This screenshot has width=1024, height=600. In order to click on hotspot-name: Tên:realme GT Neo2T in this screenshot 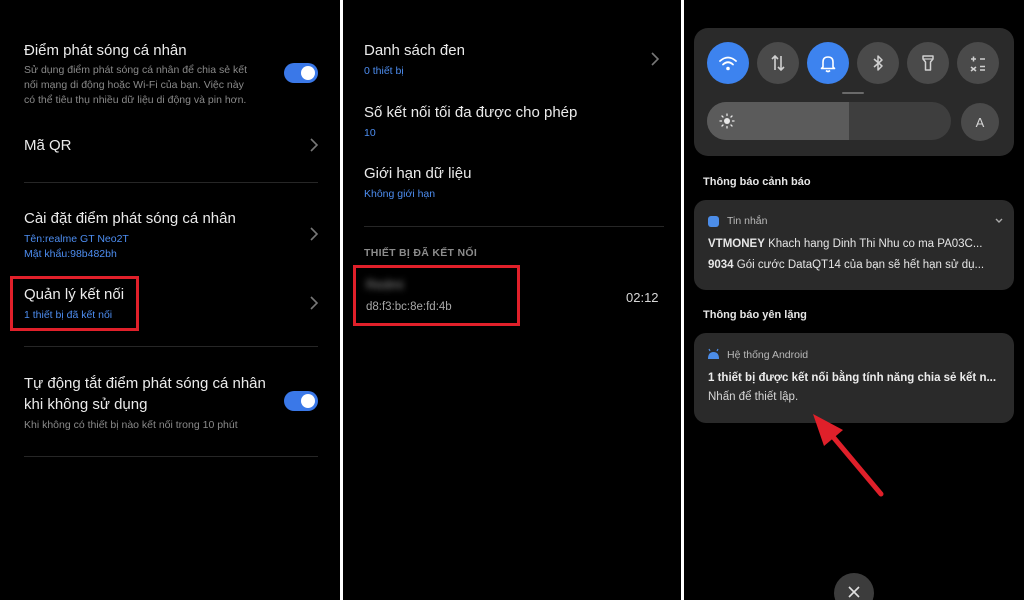, I will do `click(76, 239)`.